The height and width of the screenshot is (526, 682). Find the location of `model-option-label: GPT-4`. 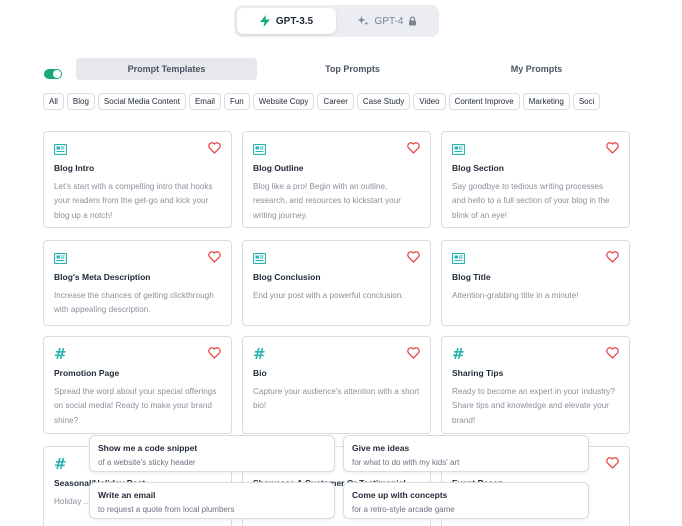

model-option-label: GPT-4 is located at coordinates (389, 21).